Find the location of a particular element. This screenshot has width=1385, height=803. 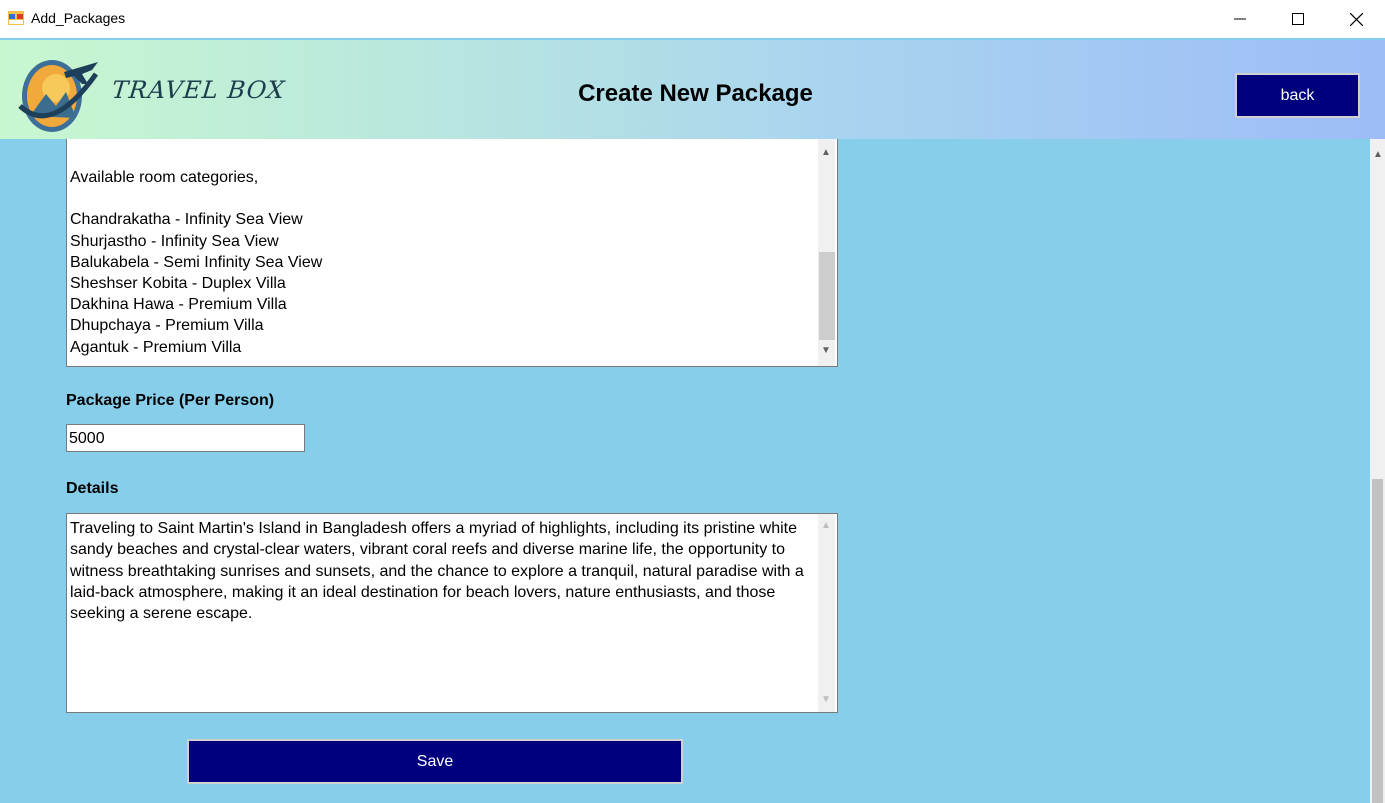

room-category-line: Sheshser Kobita - Duplex Villa is located at coordinates (178, 284).